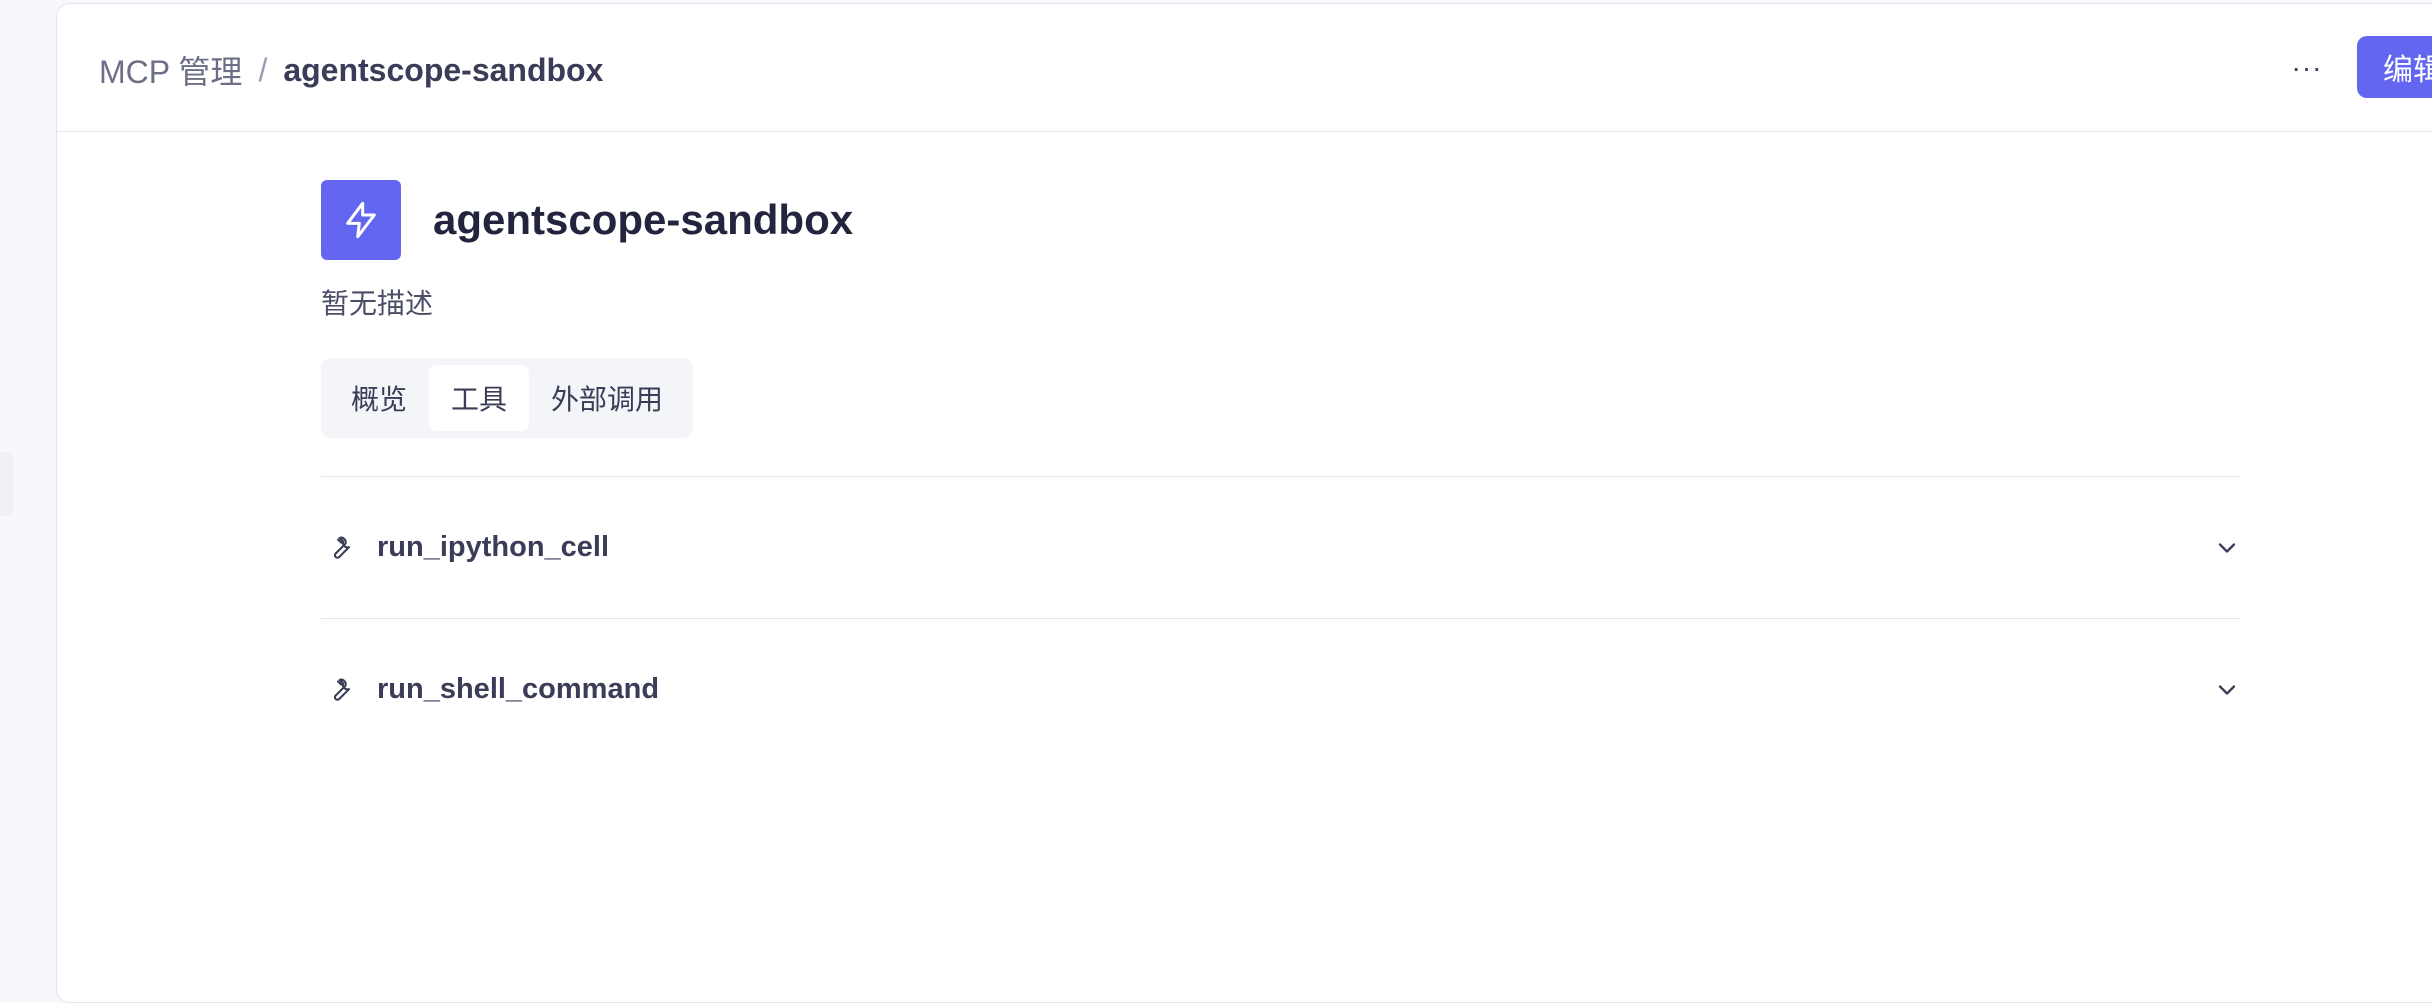 This screenshot has width=2432, height=1003. Describe the element at coordinates (377, 303) in the screenshot. I see `server-description: 暂无描述` at that location.